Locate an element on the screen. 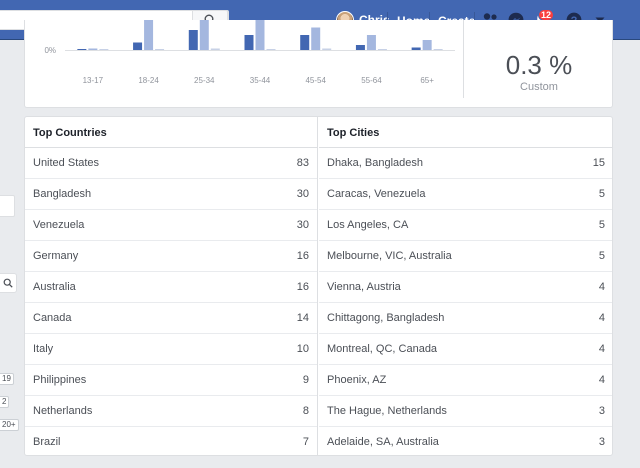  x-tick-label: 25-34 is located at coordinates (204, 80).